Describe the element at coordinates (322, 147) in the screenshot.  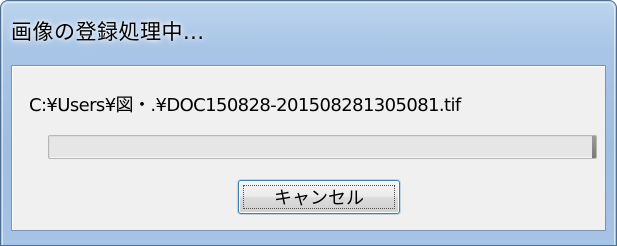
I see `progress-bar` at that location.